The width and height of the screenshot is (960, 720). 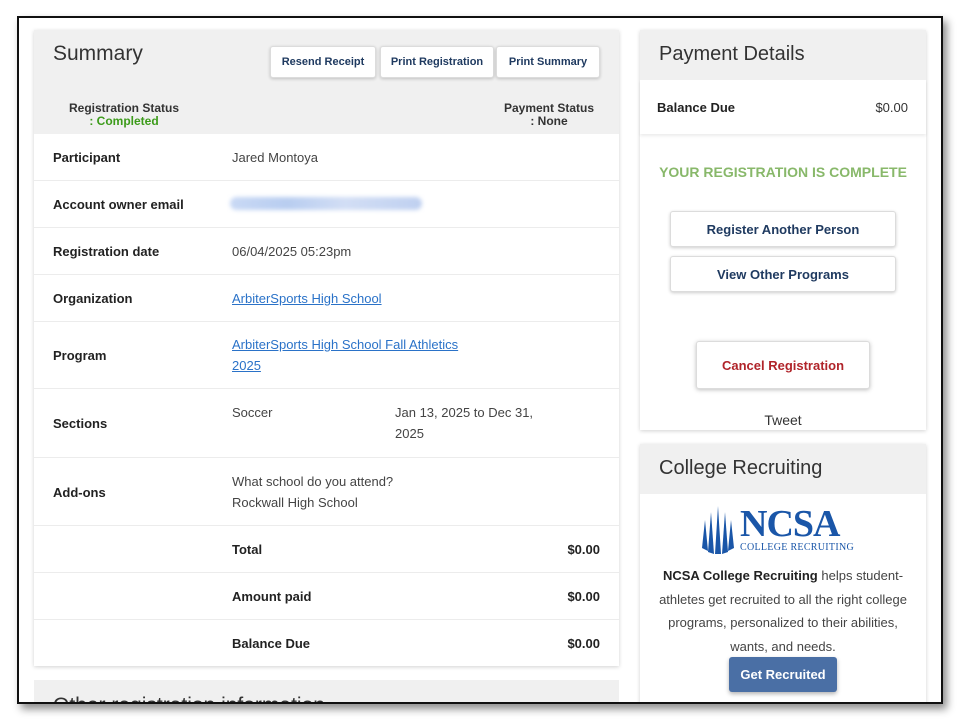 What do you see at coordinates (80, 423) in the screenshot?
I see `sections-label: Sections` at bounding box center [80, 423].